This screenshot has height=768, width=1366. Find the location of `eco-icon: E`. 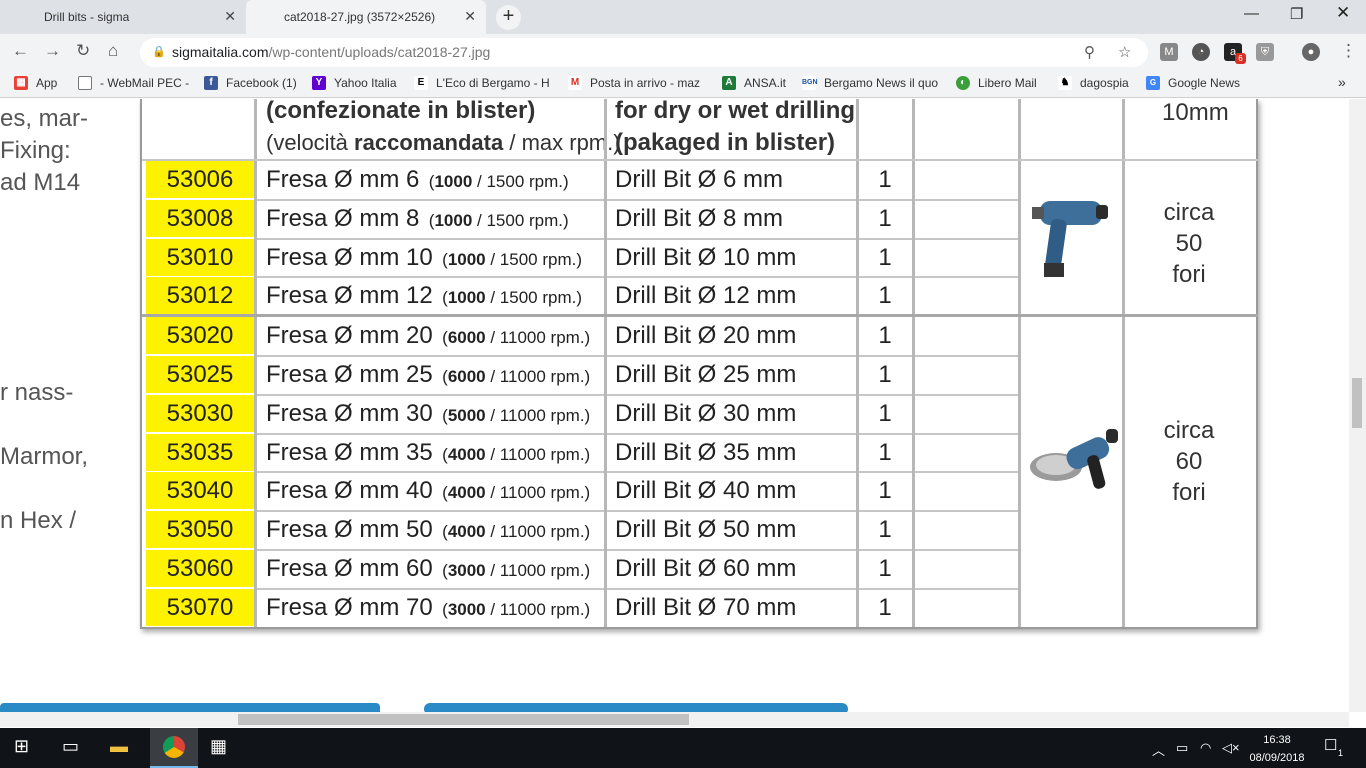

eco-icon: E is located at coordinates (421, 83).